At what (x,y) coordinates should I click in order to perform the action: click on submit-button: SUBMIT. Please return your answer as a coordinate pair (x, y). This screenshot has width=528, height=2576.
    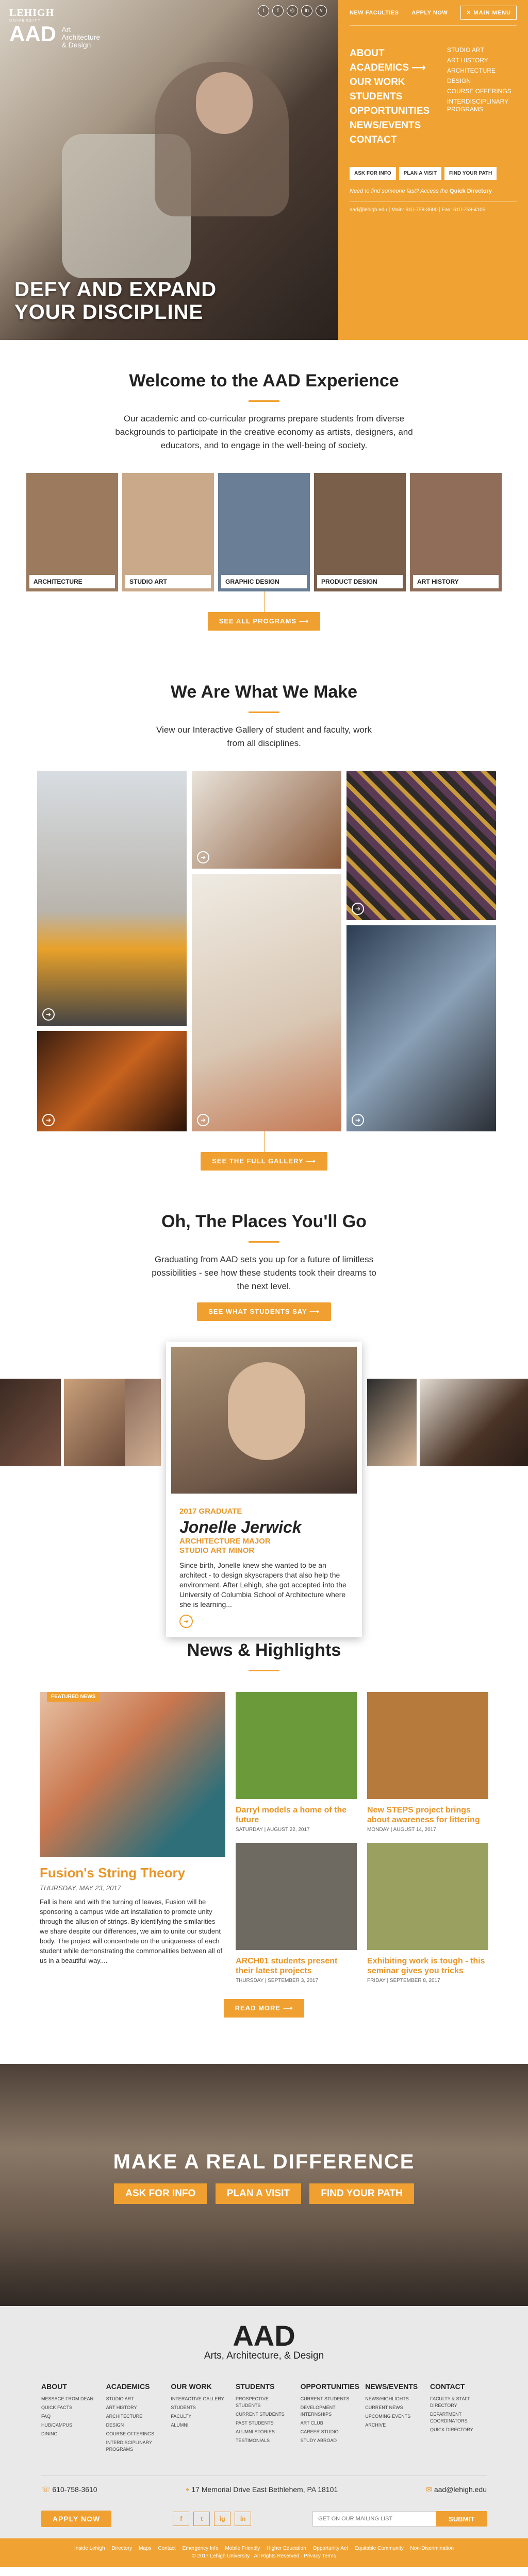
    Looking at the image, I should click on (461, 2519).